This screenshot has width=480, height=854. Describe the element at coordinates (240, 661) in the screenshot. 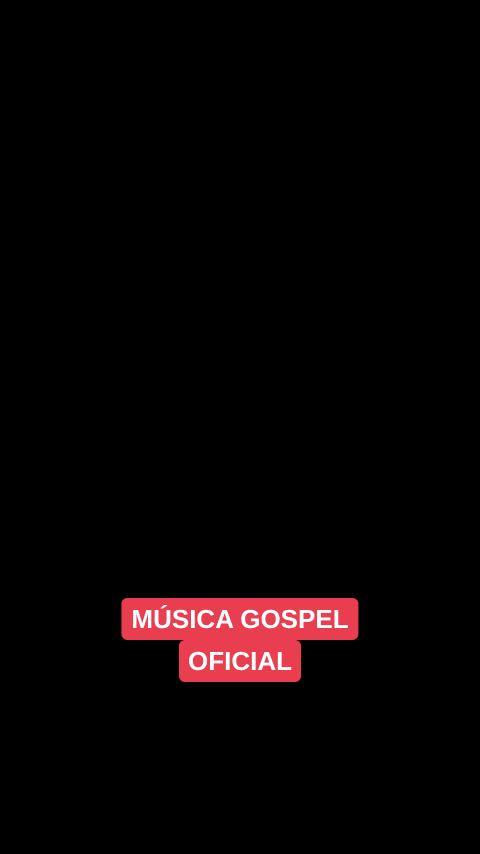

I see `caption-line-2: OFICIAL` at that location.